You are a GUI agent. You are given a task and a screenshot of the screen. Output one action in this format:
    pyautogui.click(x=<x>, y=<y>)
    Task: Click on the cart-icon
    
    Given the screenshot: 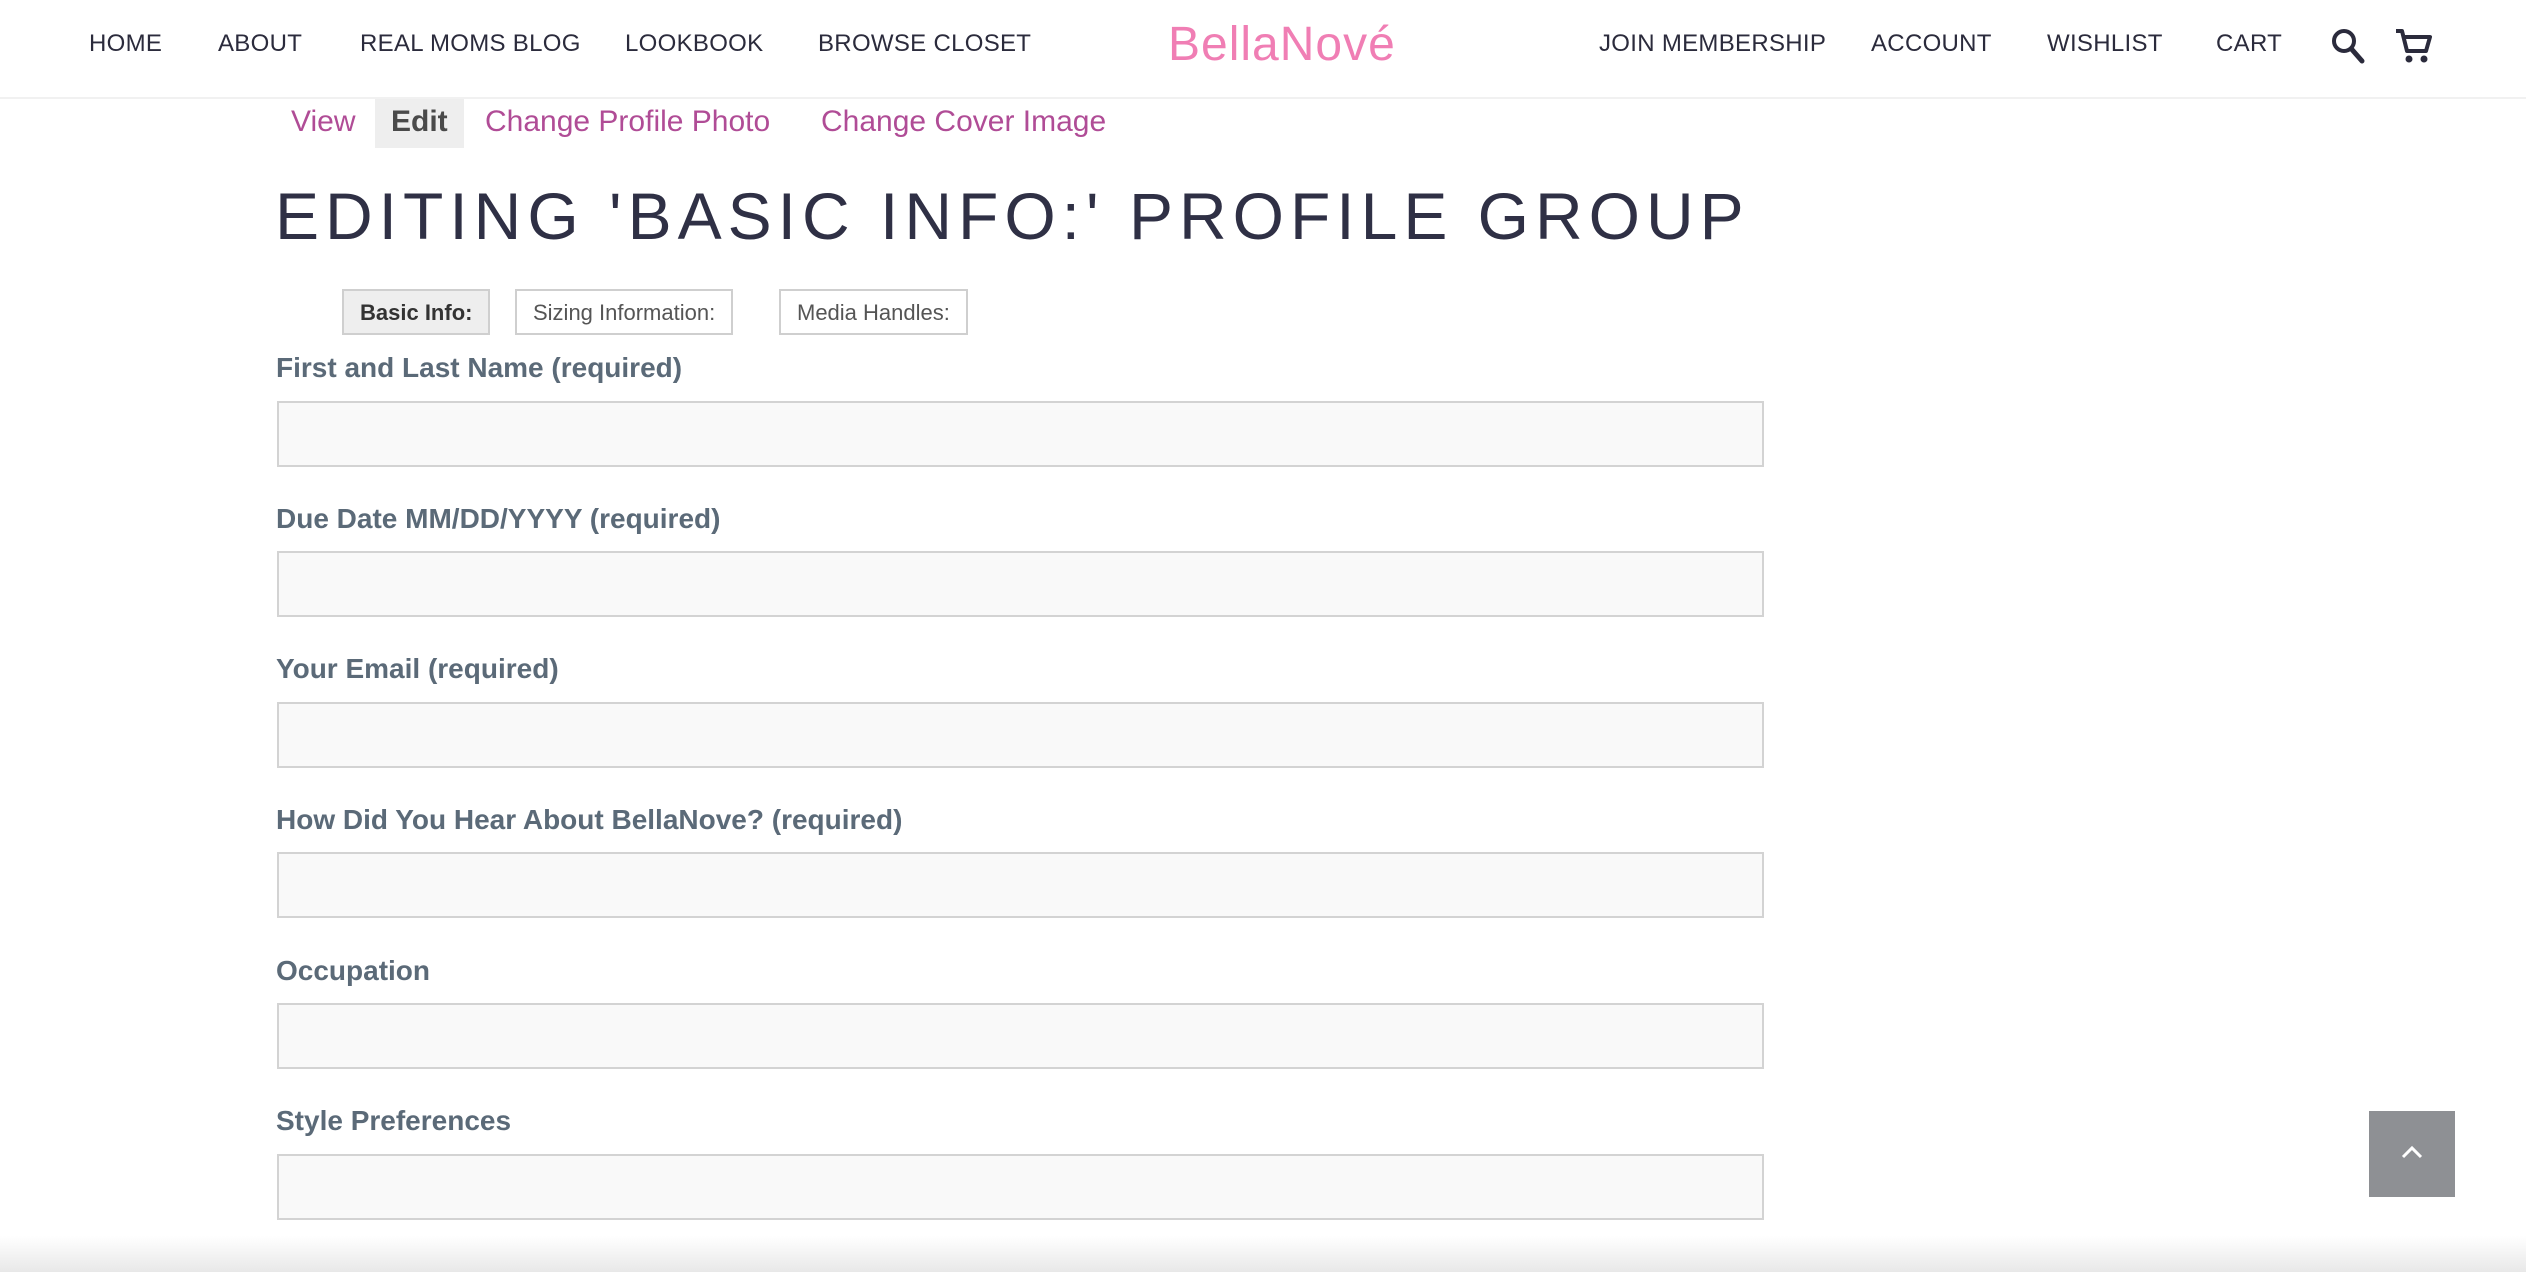 What is the action you would take?
    pyautogui.click(x=2414, y=48)
    